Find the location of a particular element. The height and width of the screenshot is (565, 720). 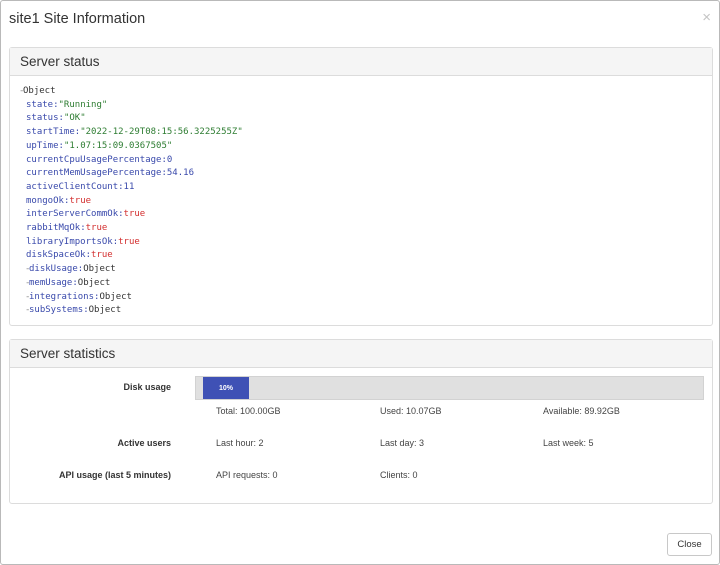

json-key: status is located at coordinates (42, 118).